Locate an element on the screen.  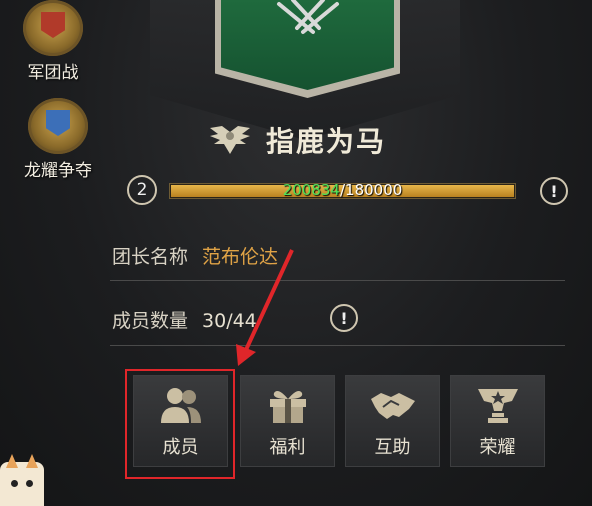
annotation-arrow is located at coordinates (265, 307).